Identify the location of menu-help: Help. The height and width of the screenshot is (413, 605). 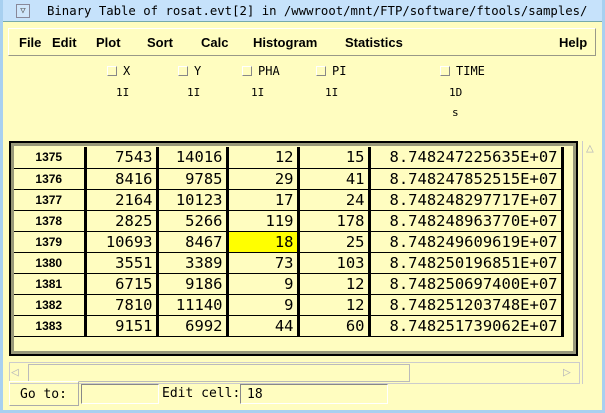
(573, 42).